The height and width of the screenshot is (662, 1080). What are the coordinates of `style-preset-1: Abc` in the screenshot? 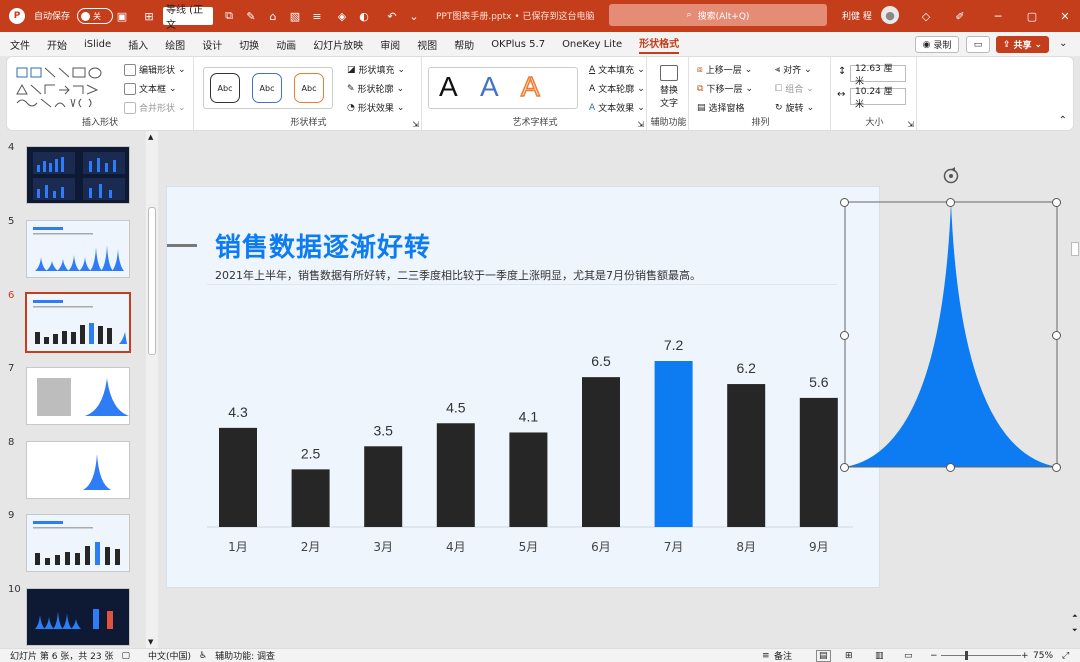 It's located at (225, 88).